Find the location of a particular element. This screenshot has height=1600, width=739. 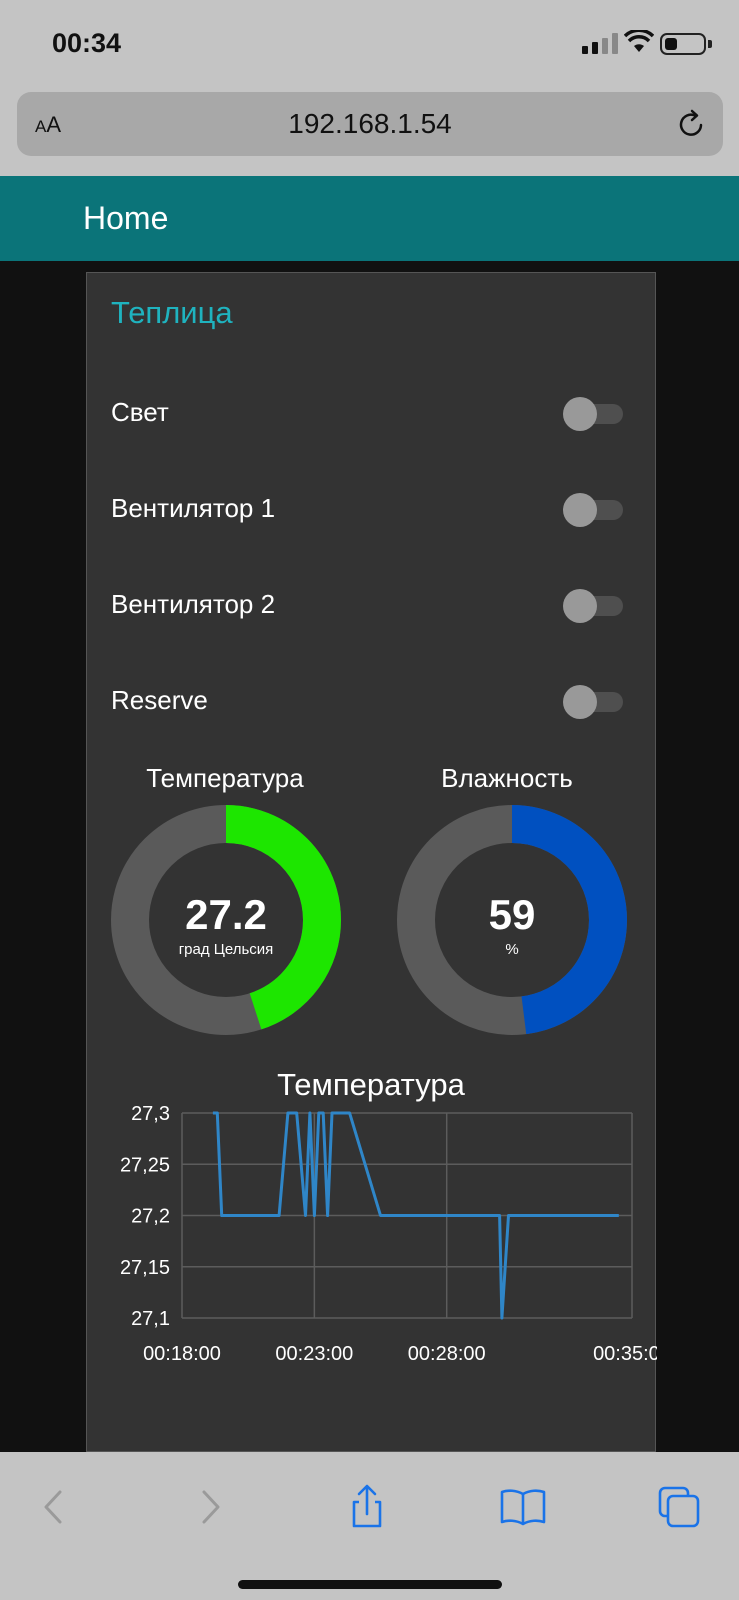

y-tick-label: 27,15 is located at coordinates (145, 1268).